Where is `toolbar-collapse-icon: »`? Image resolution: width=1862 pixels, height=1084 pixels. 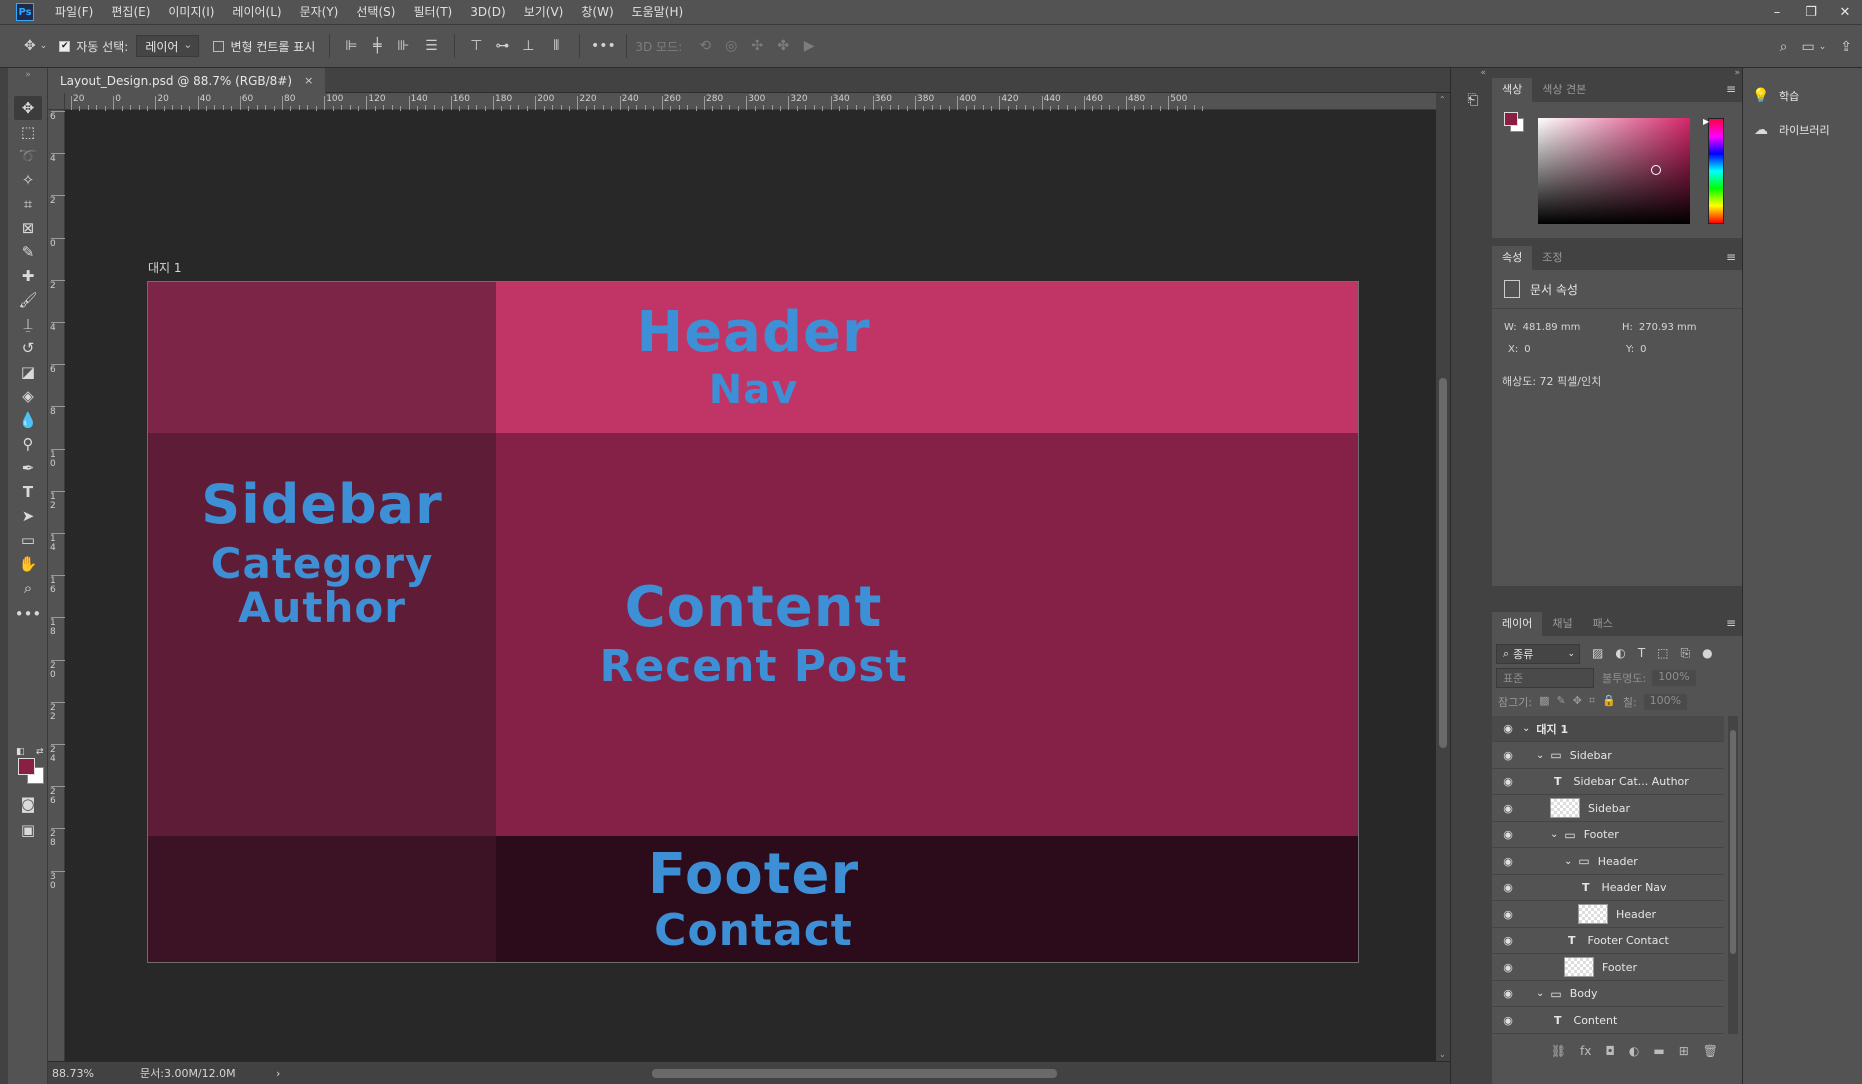
toolbar-collapse-icon: » is located at coordinates (28, 75).